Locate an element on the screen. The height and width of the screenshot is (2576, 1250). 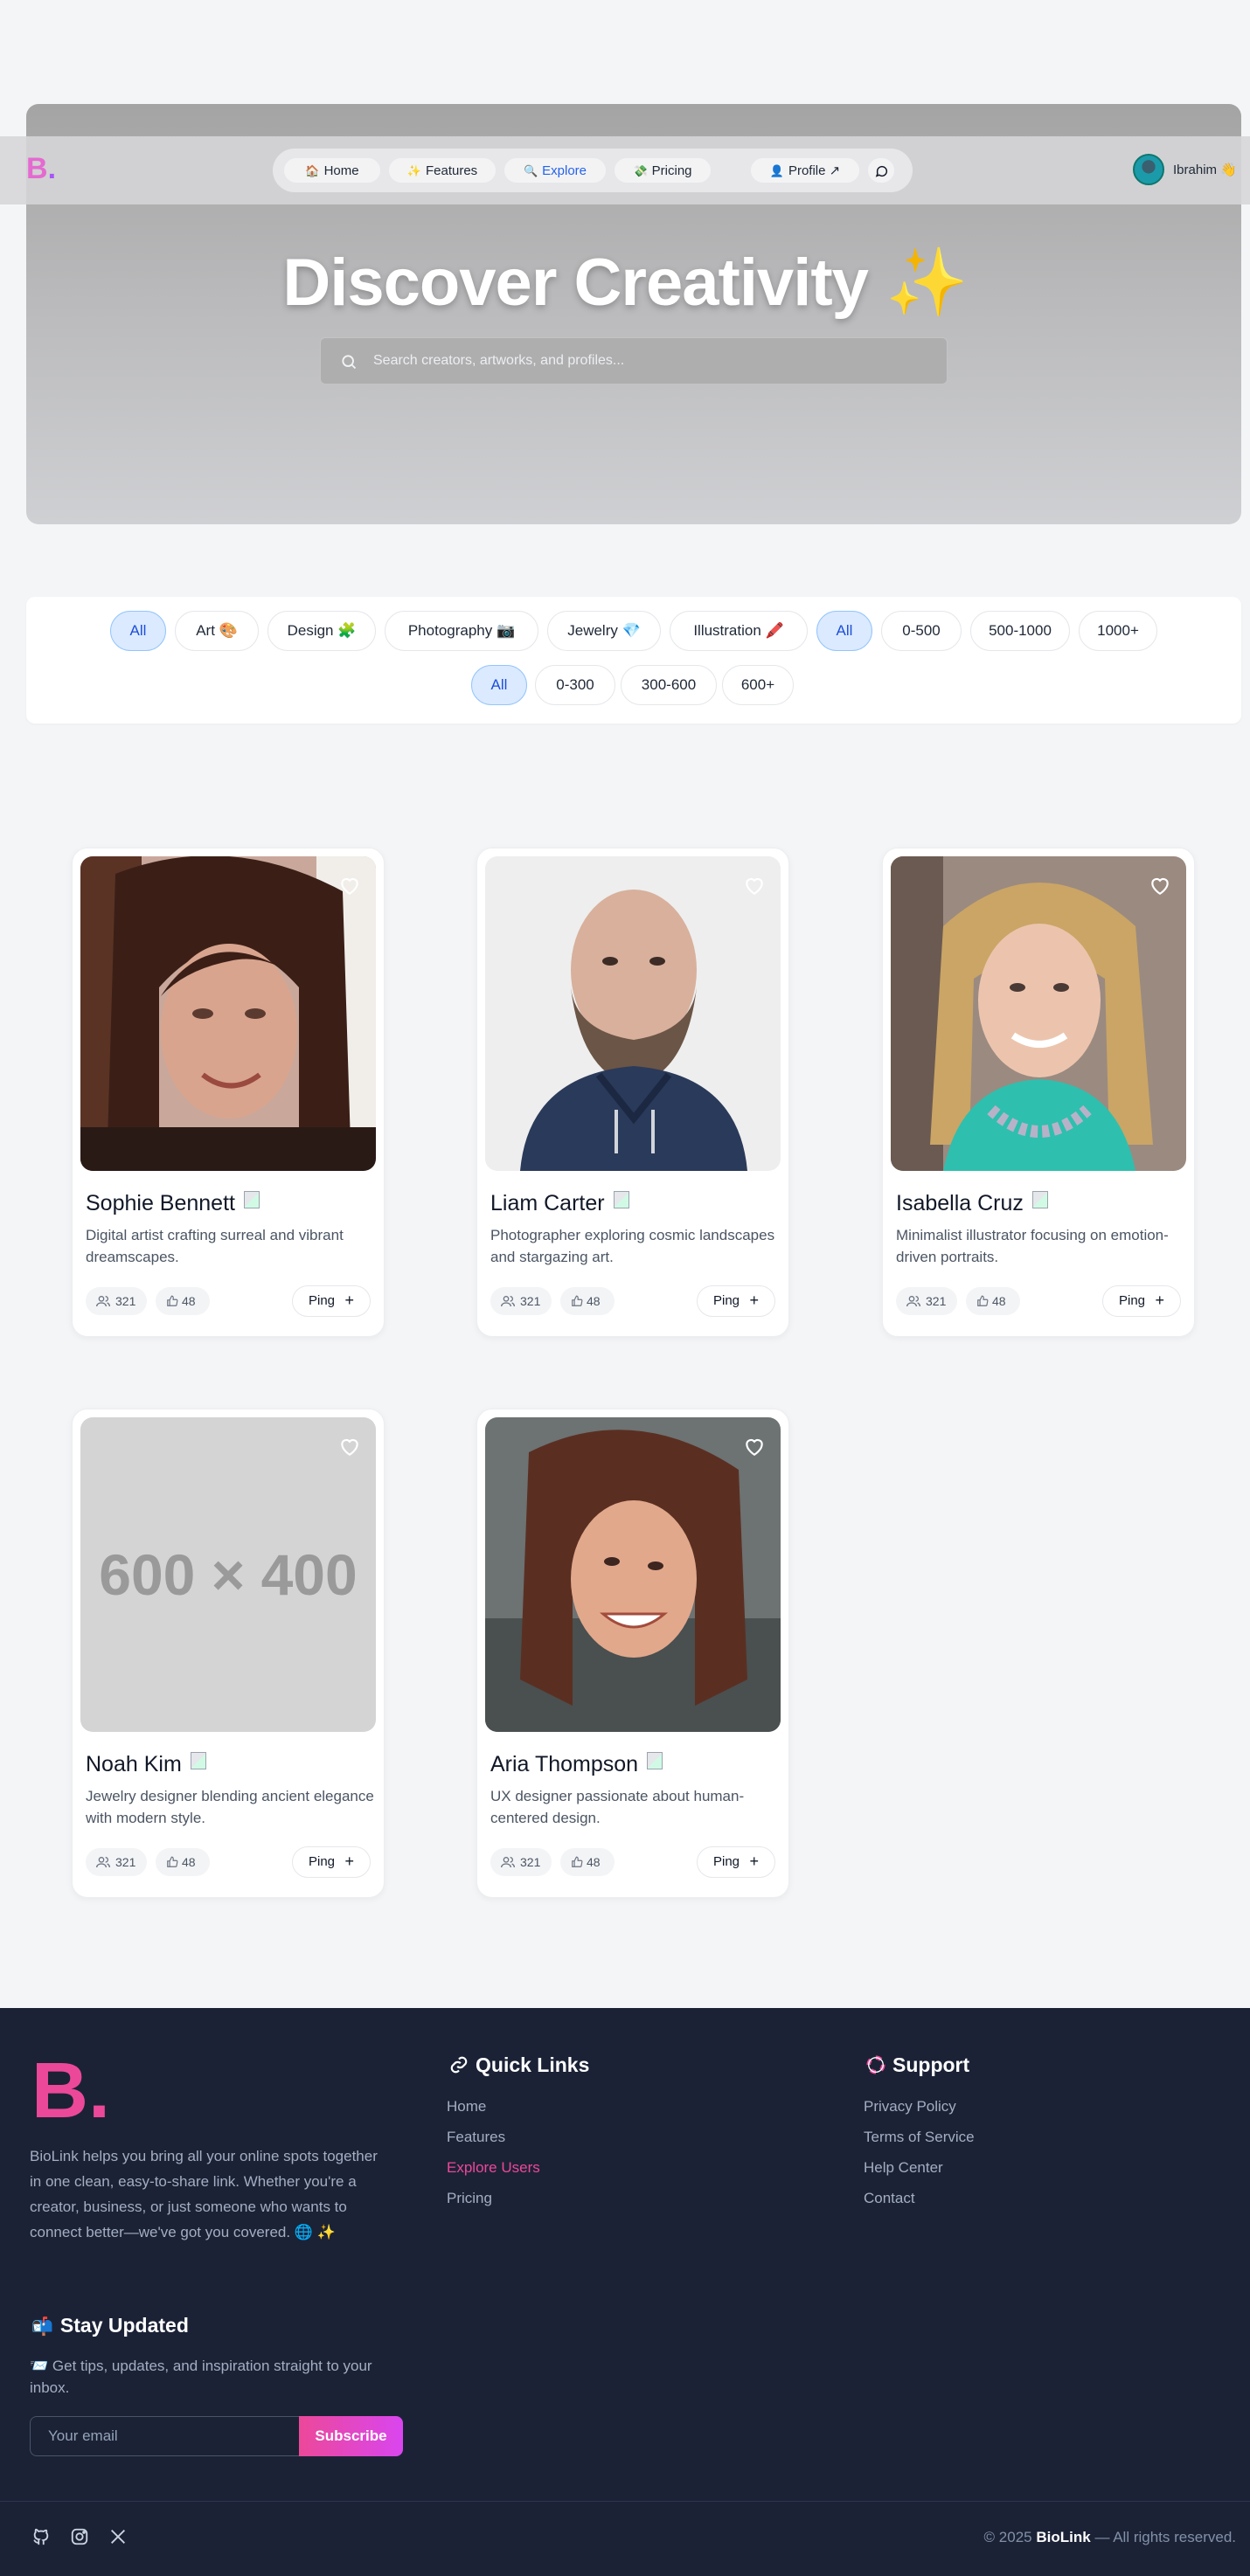
filter-price-300-600: 300-600 is located at coordinates (669, 685).